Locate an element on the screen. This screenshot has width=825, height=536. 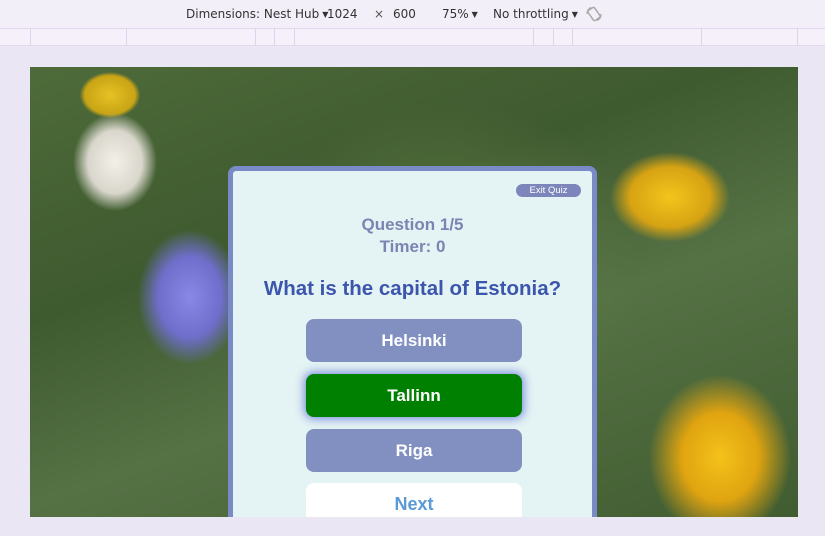
width-input: 1024 is located at coordinates (342, 14).